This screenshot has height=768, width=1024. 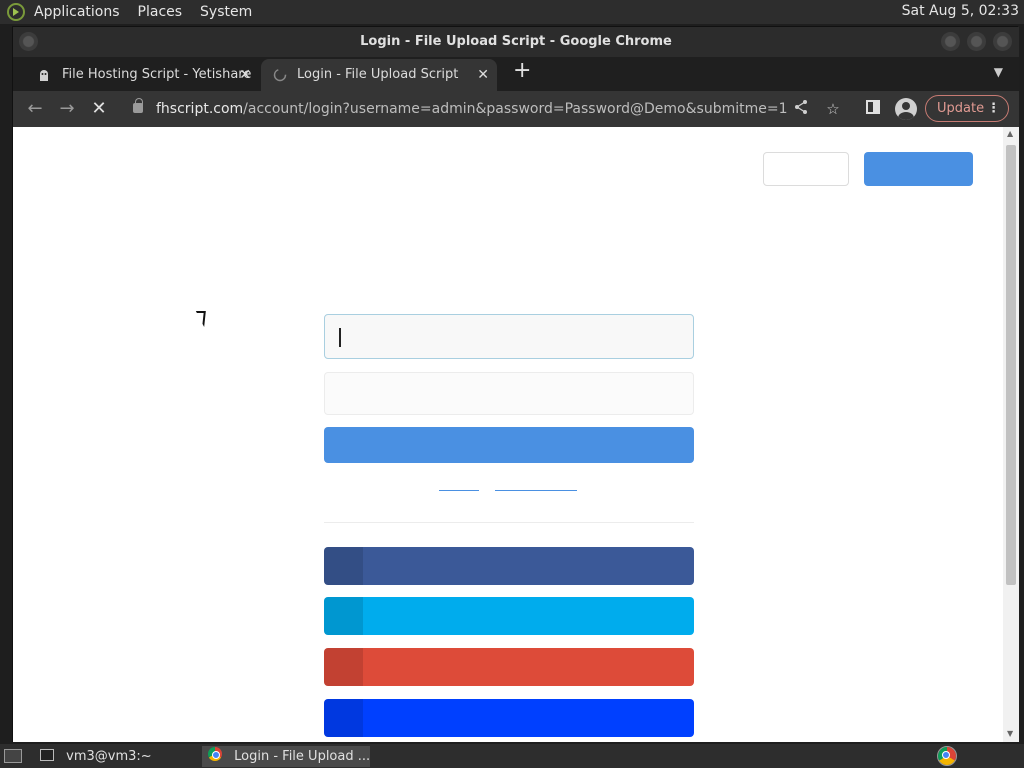 What do you see at coordinates (109, 756) in the screenshot?
I see `taskbar-item-label: vm3@vm3:~` at bounding box center [109, 756].